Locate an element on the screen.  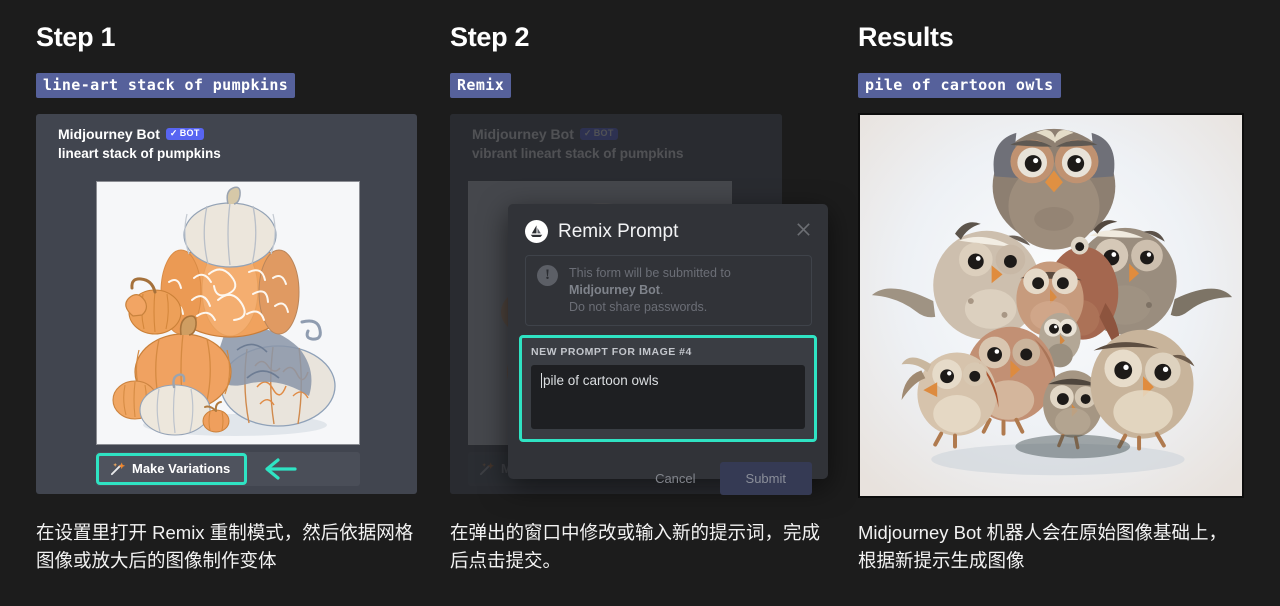
text-caret is located at coordinates (541, 380).